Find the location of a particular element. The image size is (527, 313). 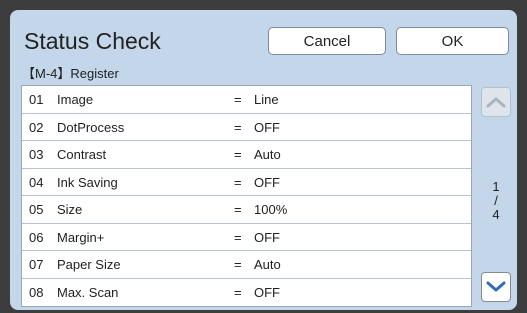

list-item: 05 Size = 100% is located at coordinates (246, 210).